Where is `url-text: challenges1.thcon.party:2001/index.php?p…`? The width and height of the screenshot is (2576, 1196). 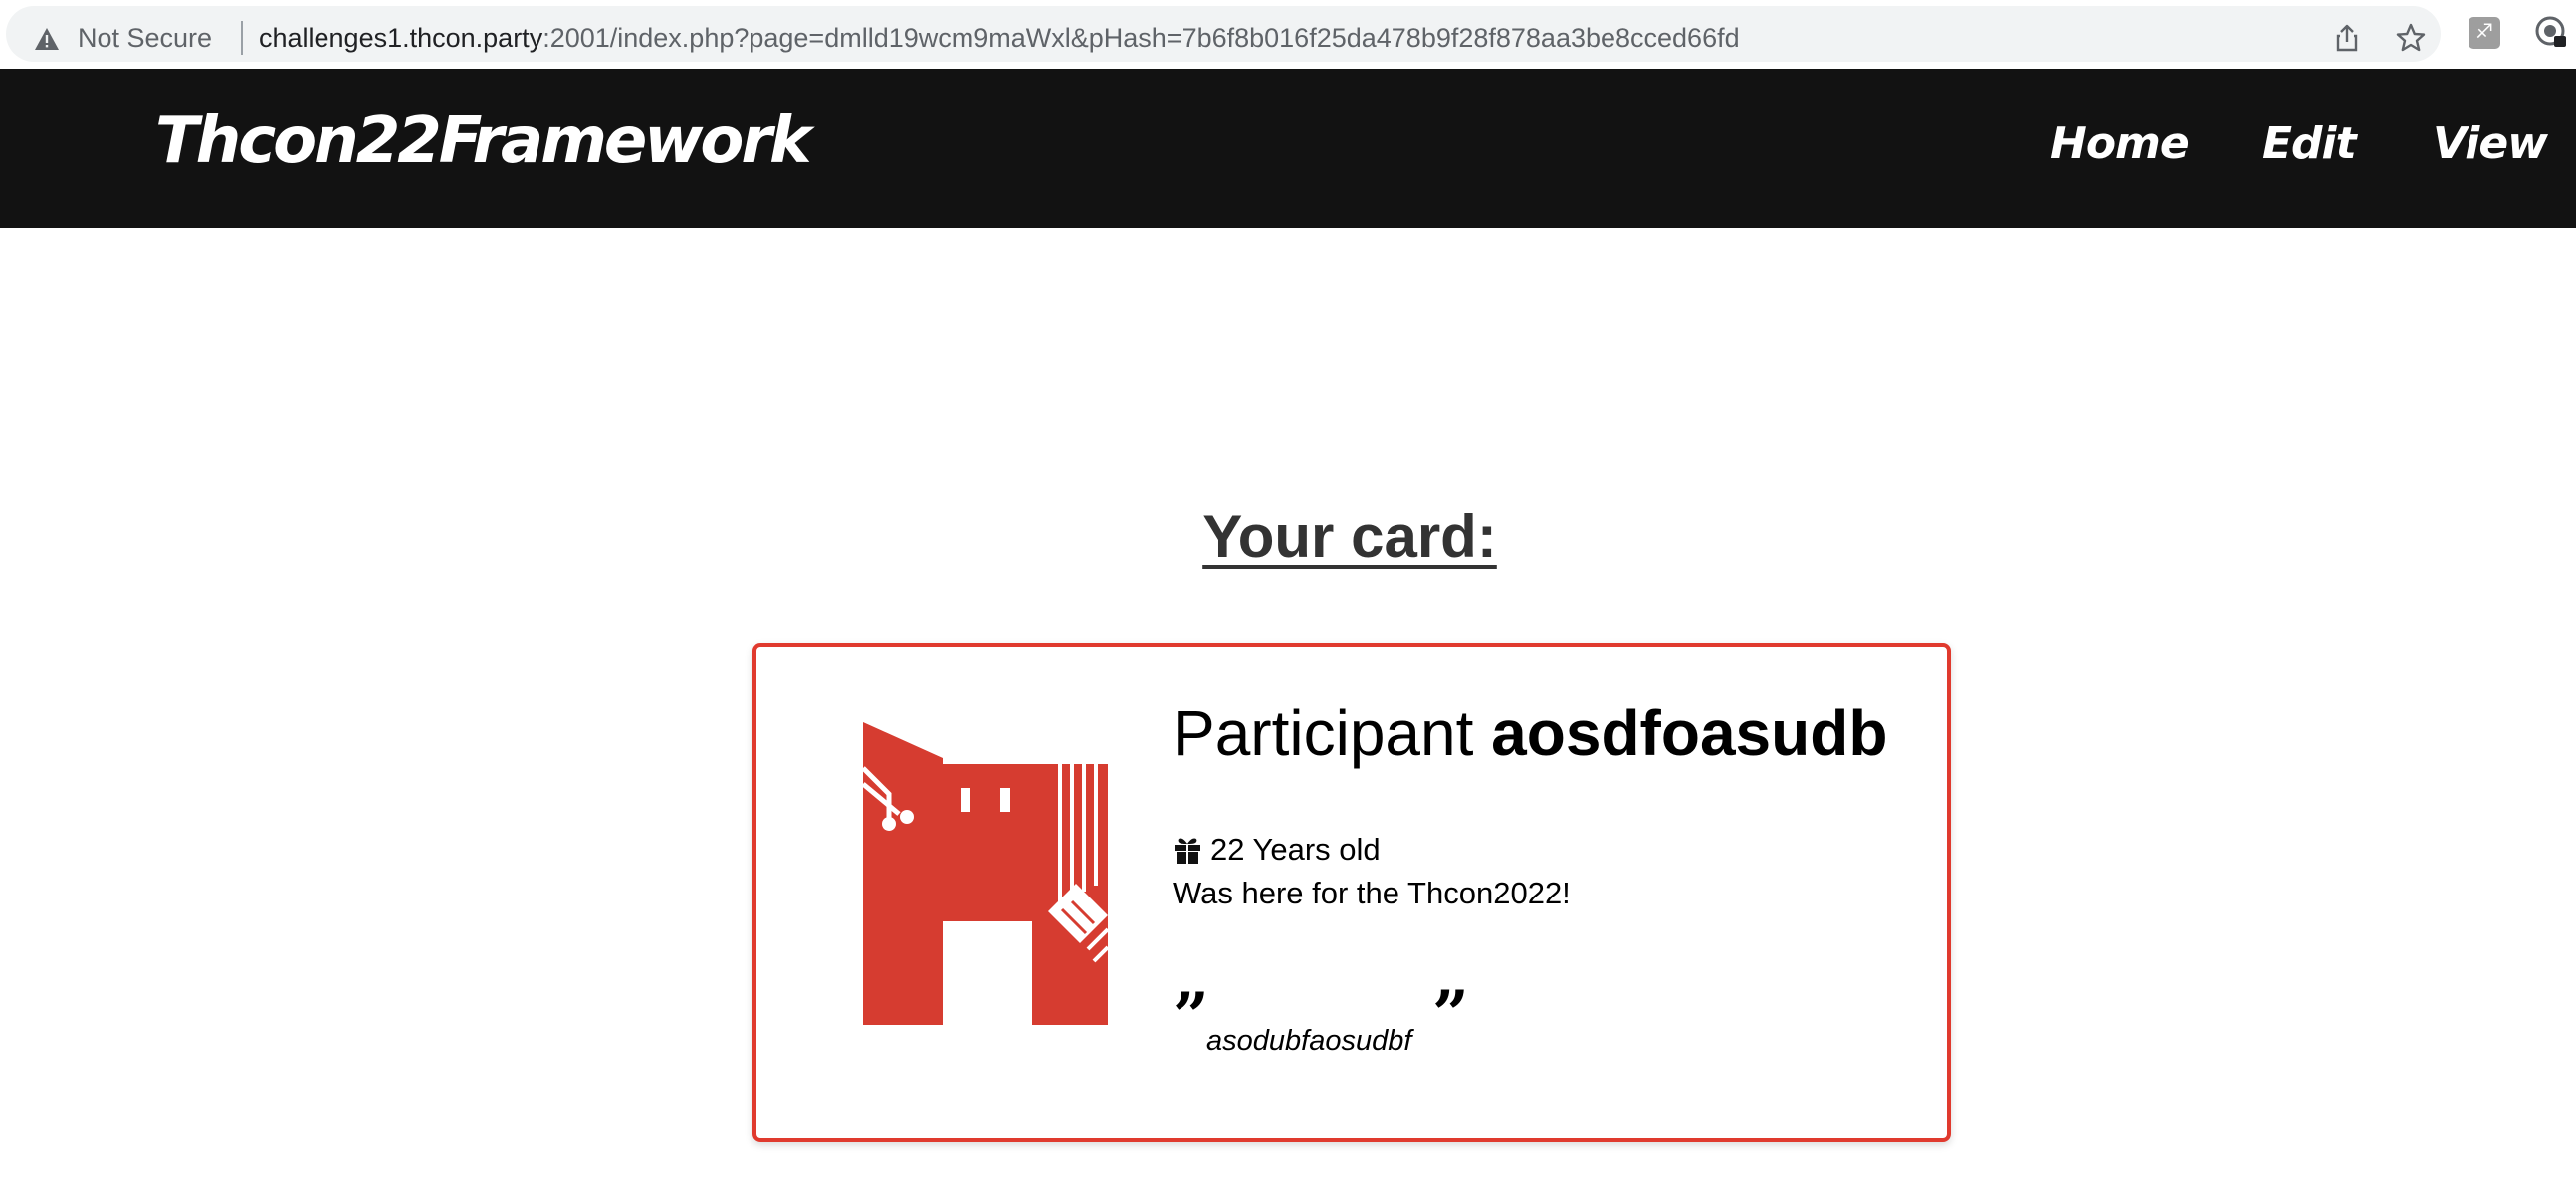 url-text: challenges1.thcon.party:2001/index.php?p… is located at coordinates (999, 38).